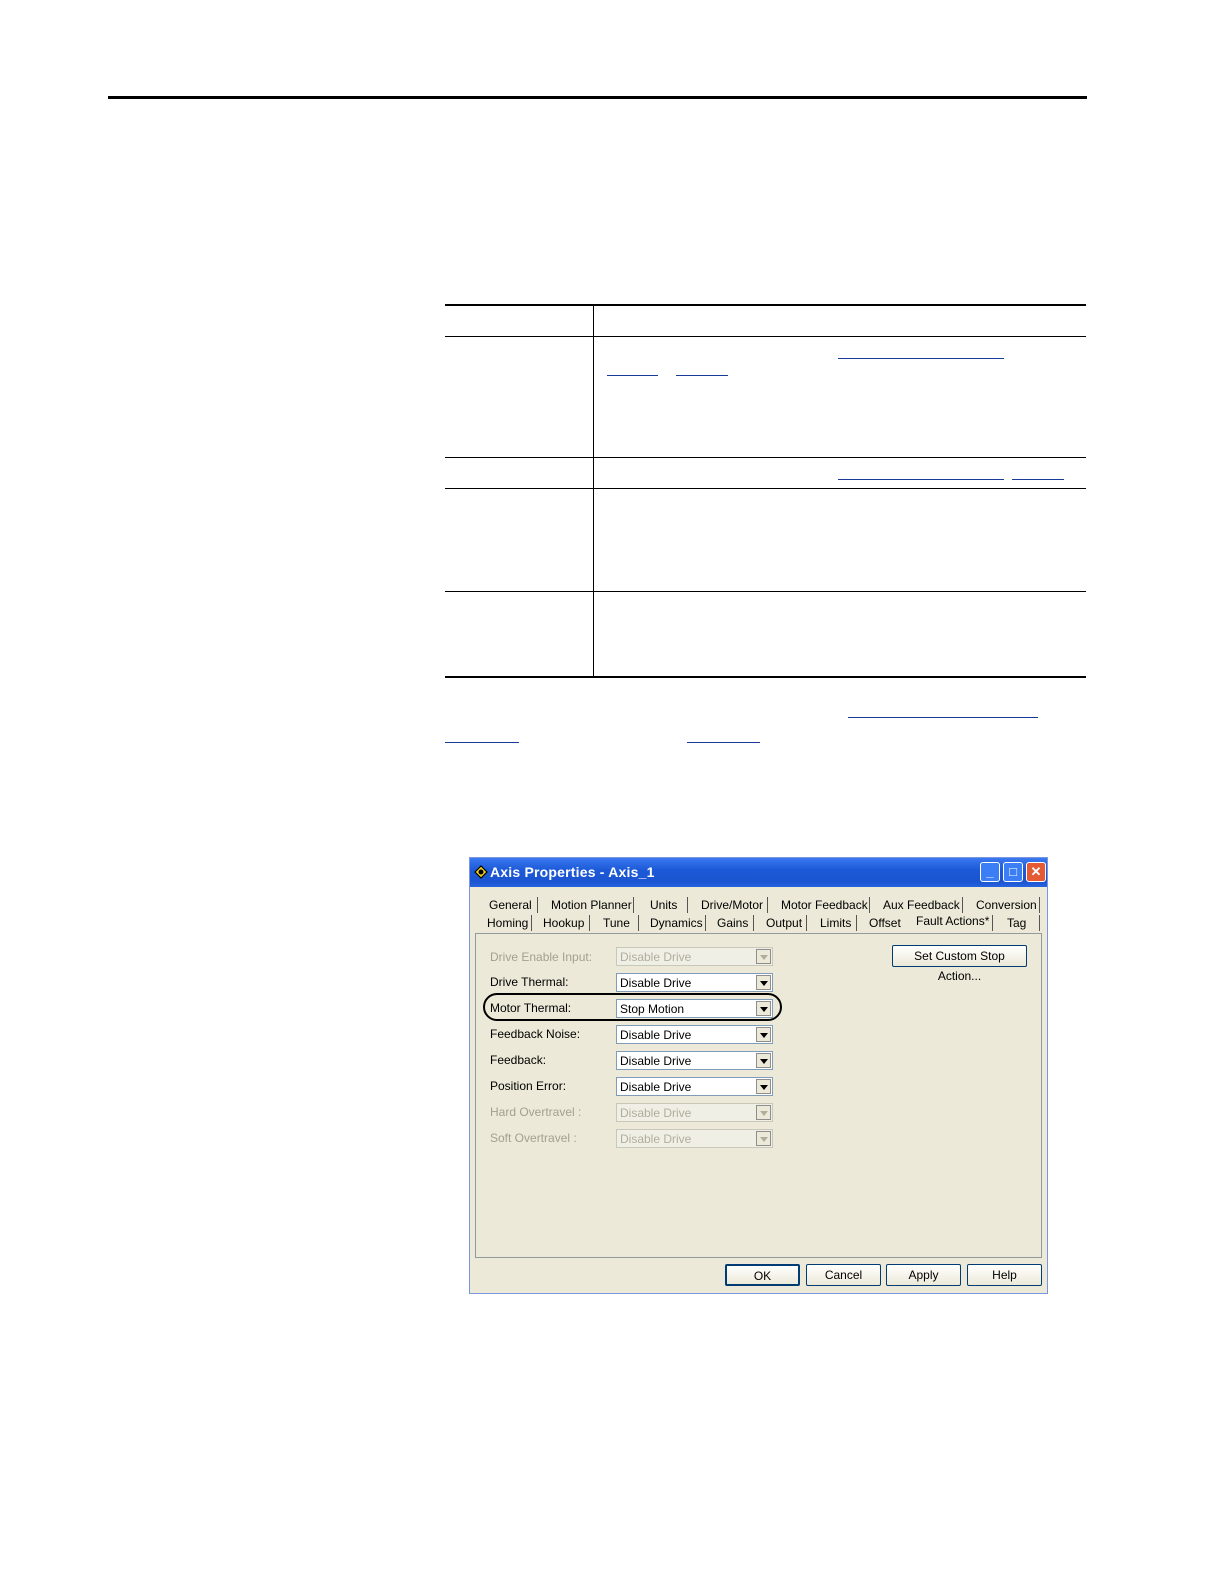  I want to click on cancel-button: Cancel, so click(843, 1275).